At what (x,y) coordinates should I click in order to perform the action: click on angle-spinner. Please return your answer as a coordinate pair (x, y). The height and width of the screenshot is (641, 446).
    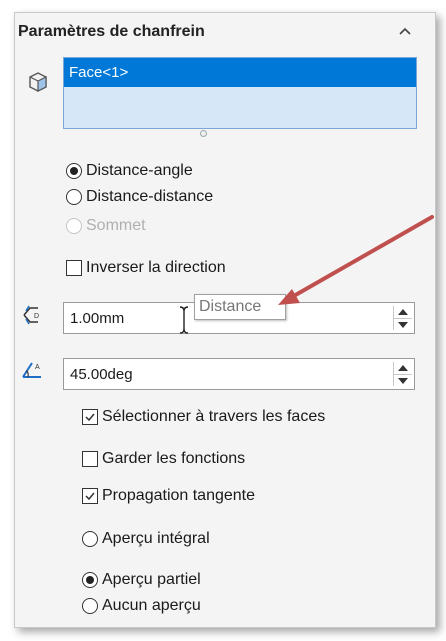
    Looking at the image, I should click on (402, 374).